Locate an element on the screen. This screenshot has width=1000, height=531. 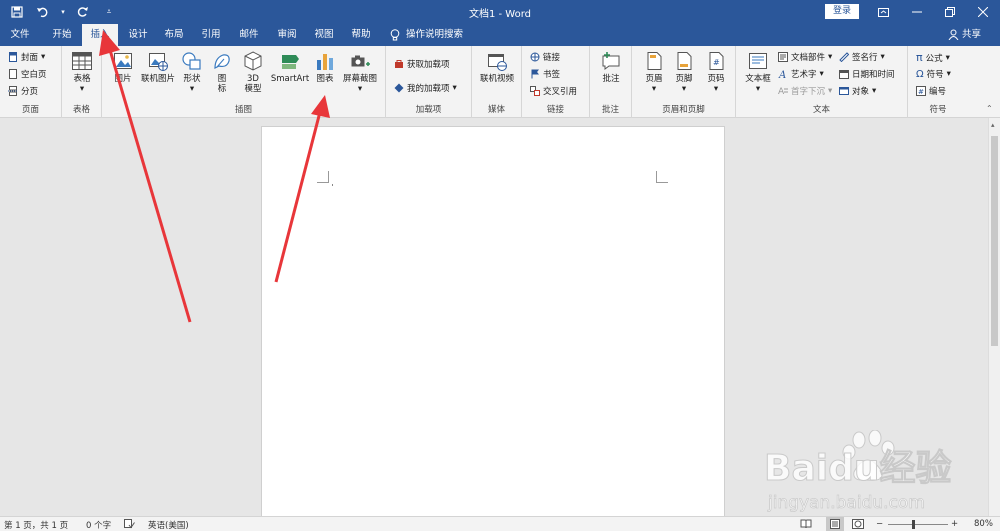
page-break-label: 分页 is located at coordinates (30, 92).